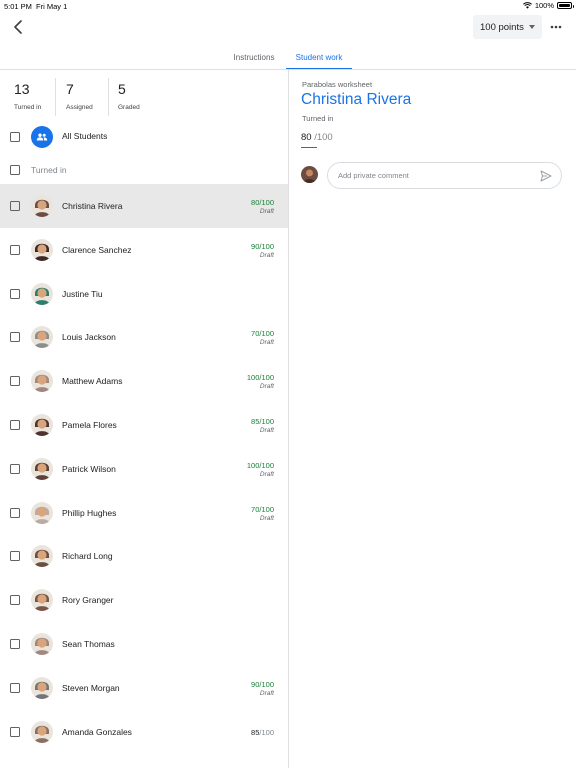 The height and width of the screenshot is (768, 576). What do you see at coordinates (92, 206) in the screenshot?
I see `student-name: Christina Rivera` at bounding box center [92, 206].